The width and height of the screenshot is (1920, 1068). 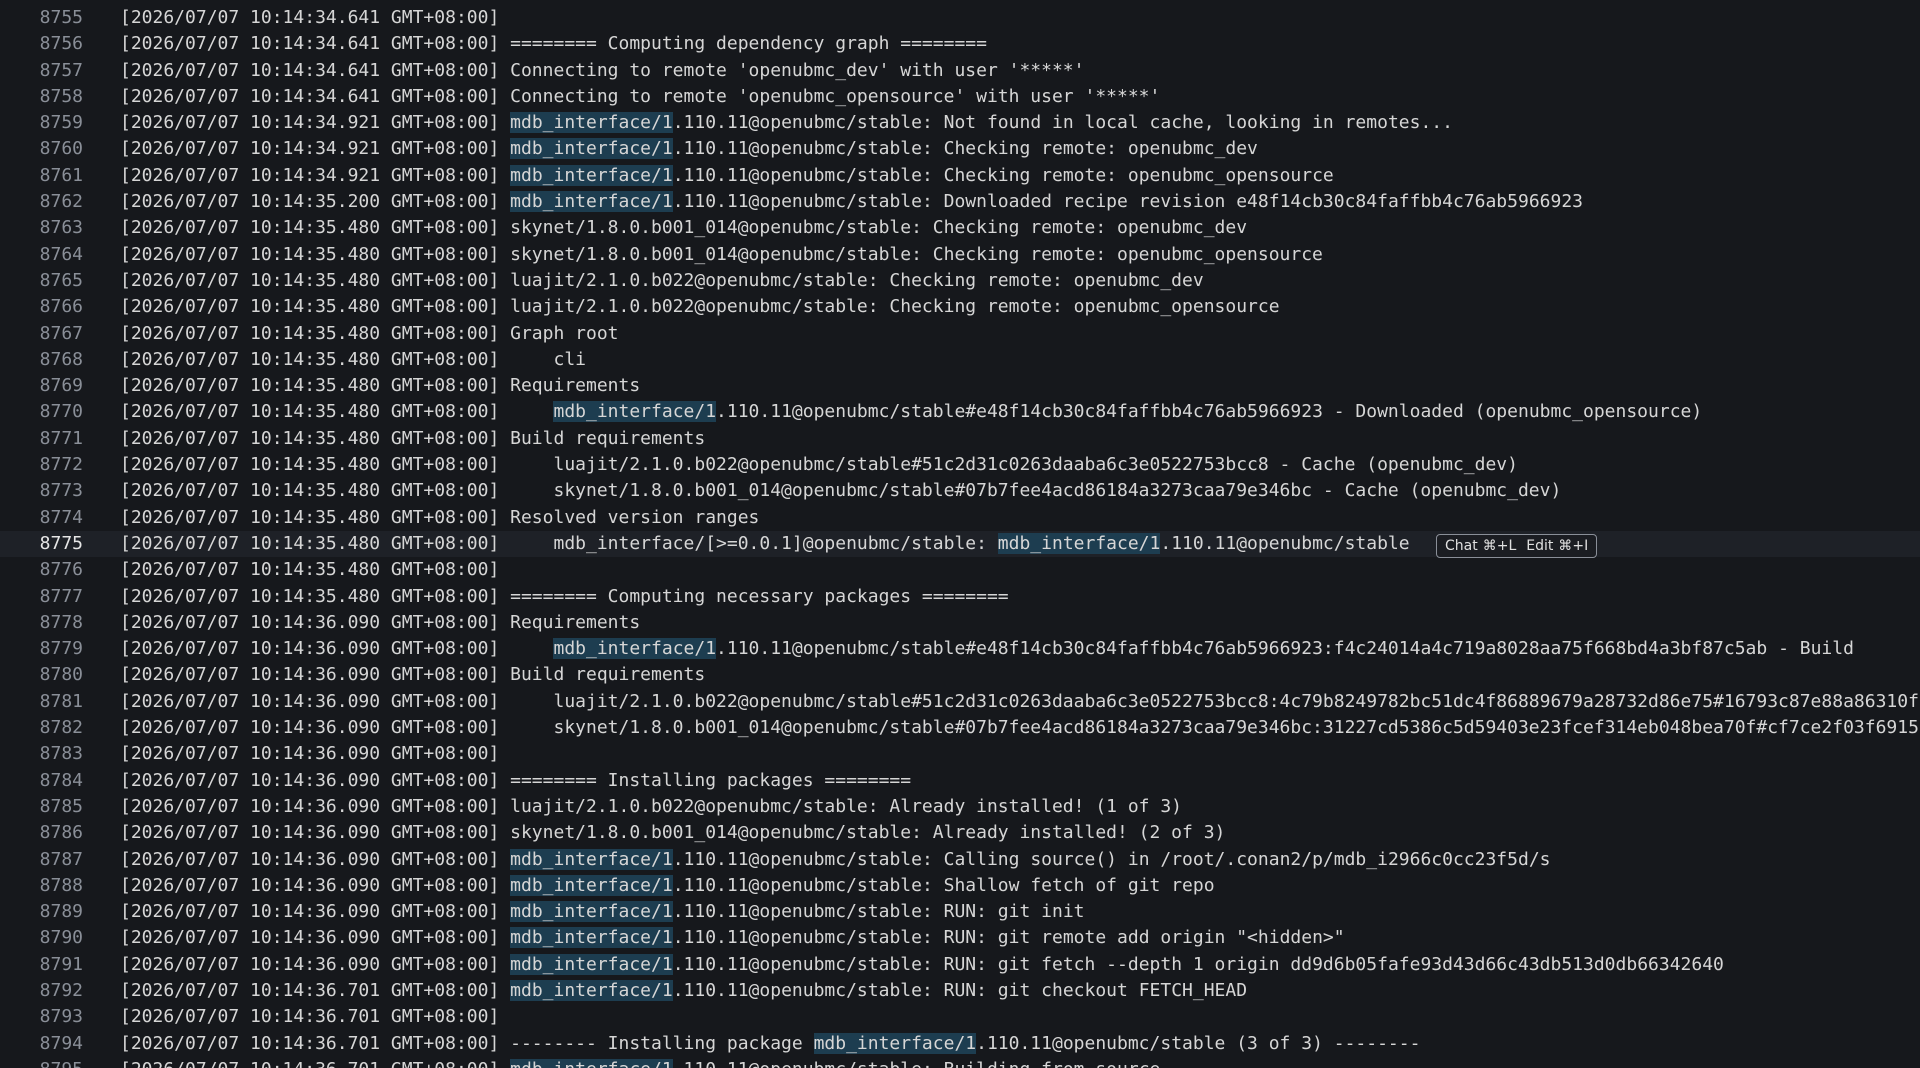 I want to click on line-text: [2026/07/07 10:14:35.480 GMT+08:00], so click(x=309, y=570).